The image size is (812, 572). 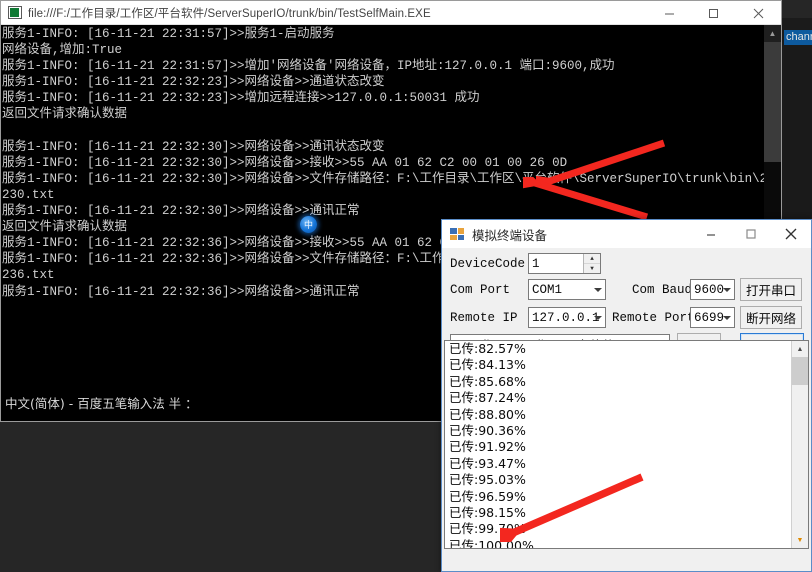 I want to click on com-baud-select: 9600, so click(x=712, y=289).